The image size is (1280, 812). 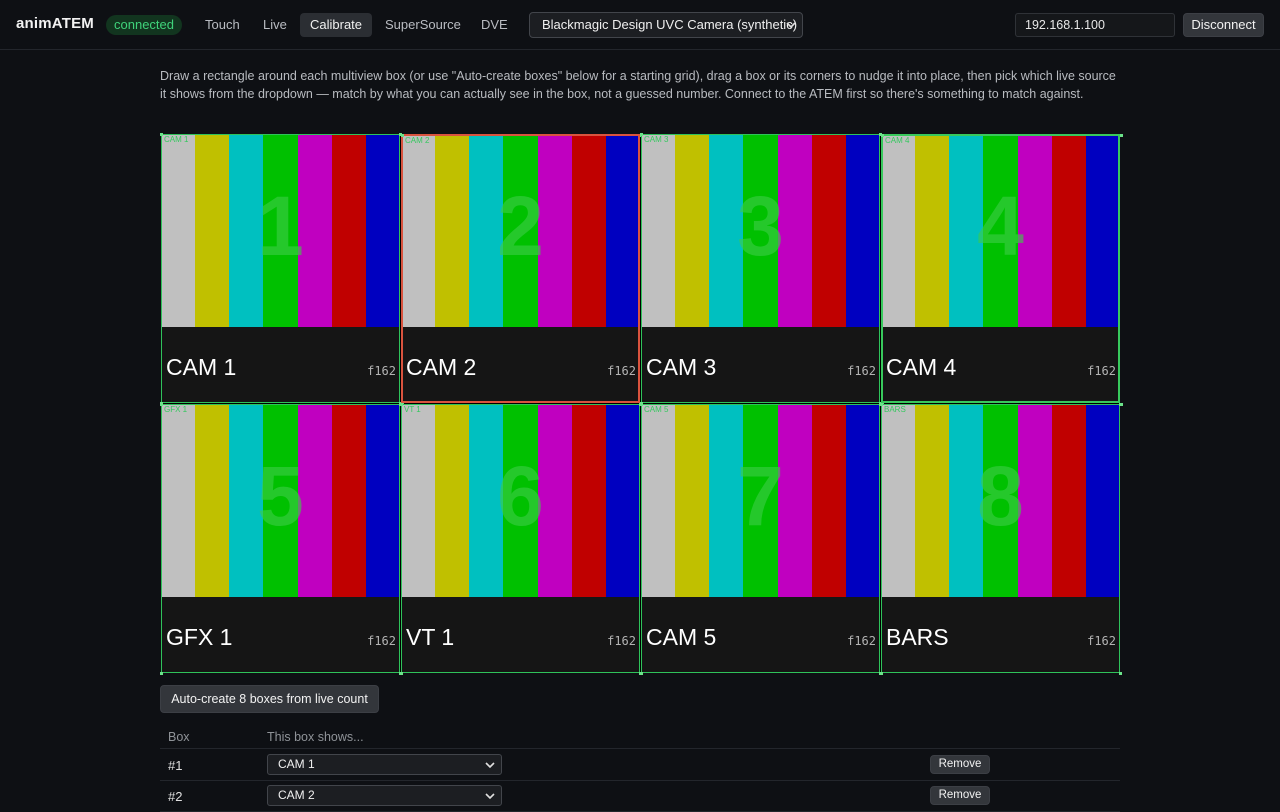 What do you see at coordinates (281, 269) in the screenshot?
I see `calibration-box: CAM 1` at bounding box center [281, 269].